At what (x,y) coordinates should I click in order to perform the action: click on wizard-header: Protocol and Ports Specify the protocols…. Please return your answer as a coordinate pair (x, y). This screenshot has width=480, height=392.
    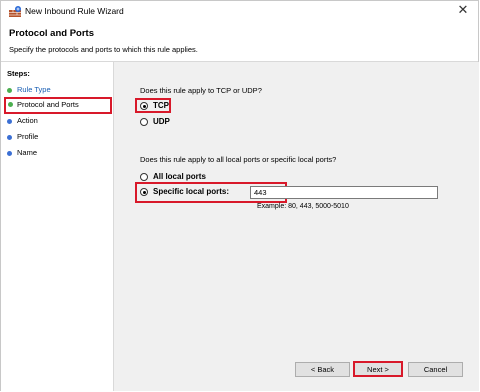
    Looking at the image, I should click on (239, 41).